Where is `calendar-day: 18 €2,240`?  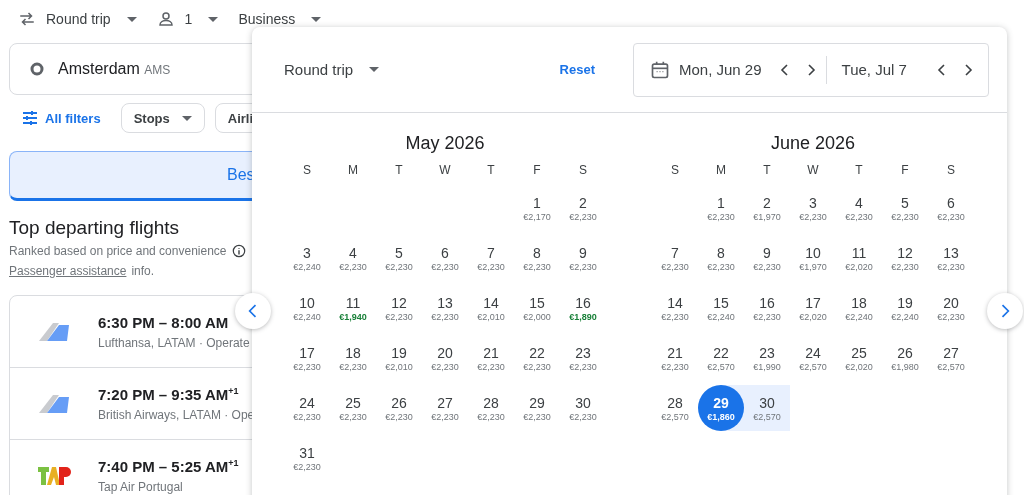
calendar-day: 18 €2,240 is located at coordinates (859, 308).